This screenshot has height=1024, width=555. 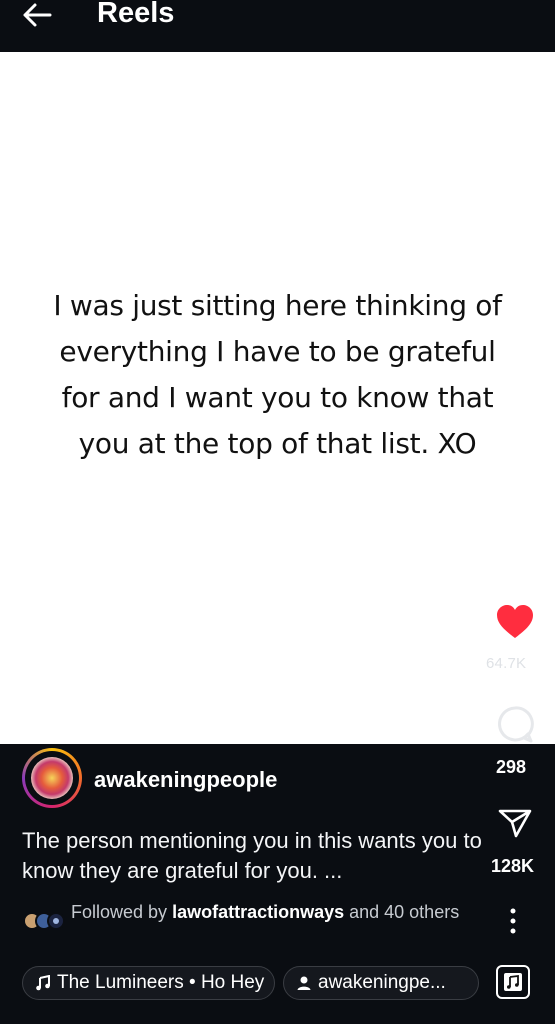 I want to click on comment-count: 298, so click(x=511, y=767).